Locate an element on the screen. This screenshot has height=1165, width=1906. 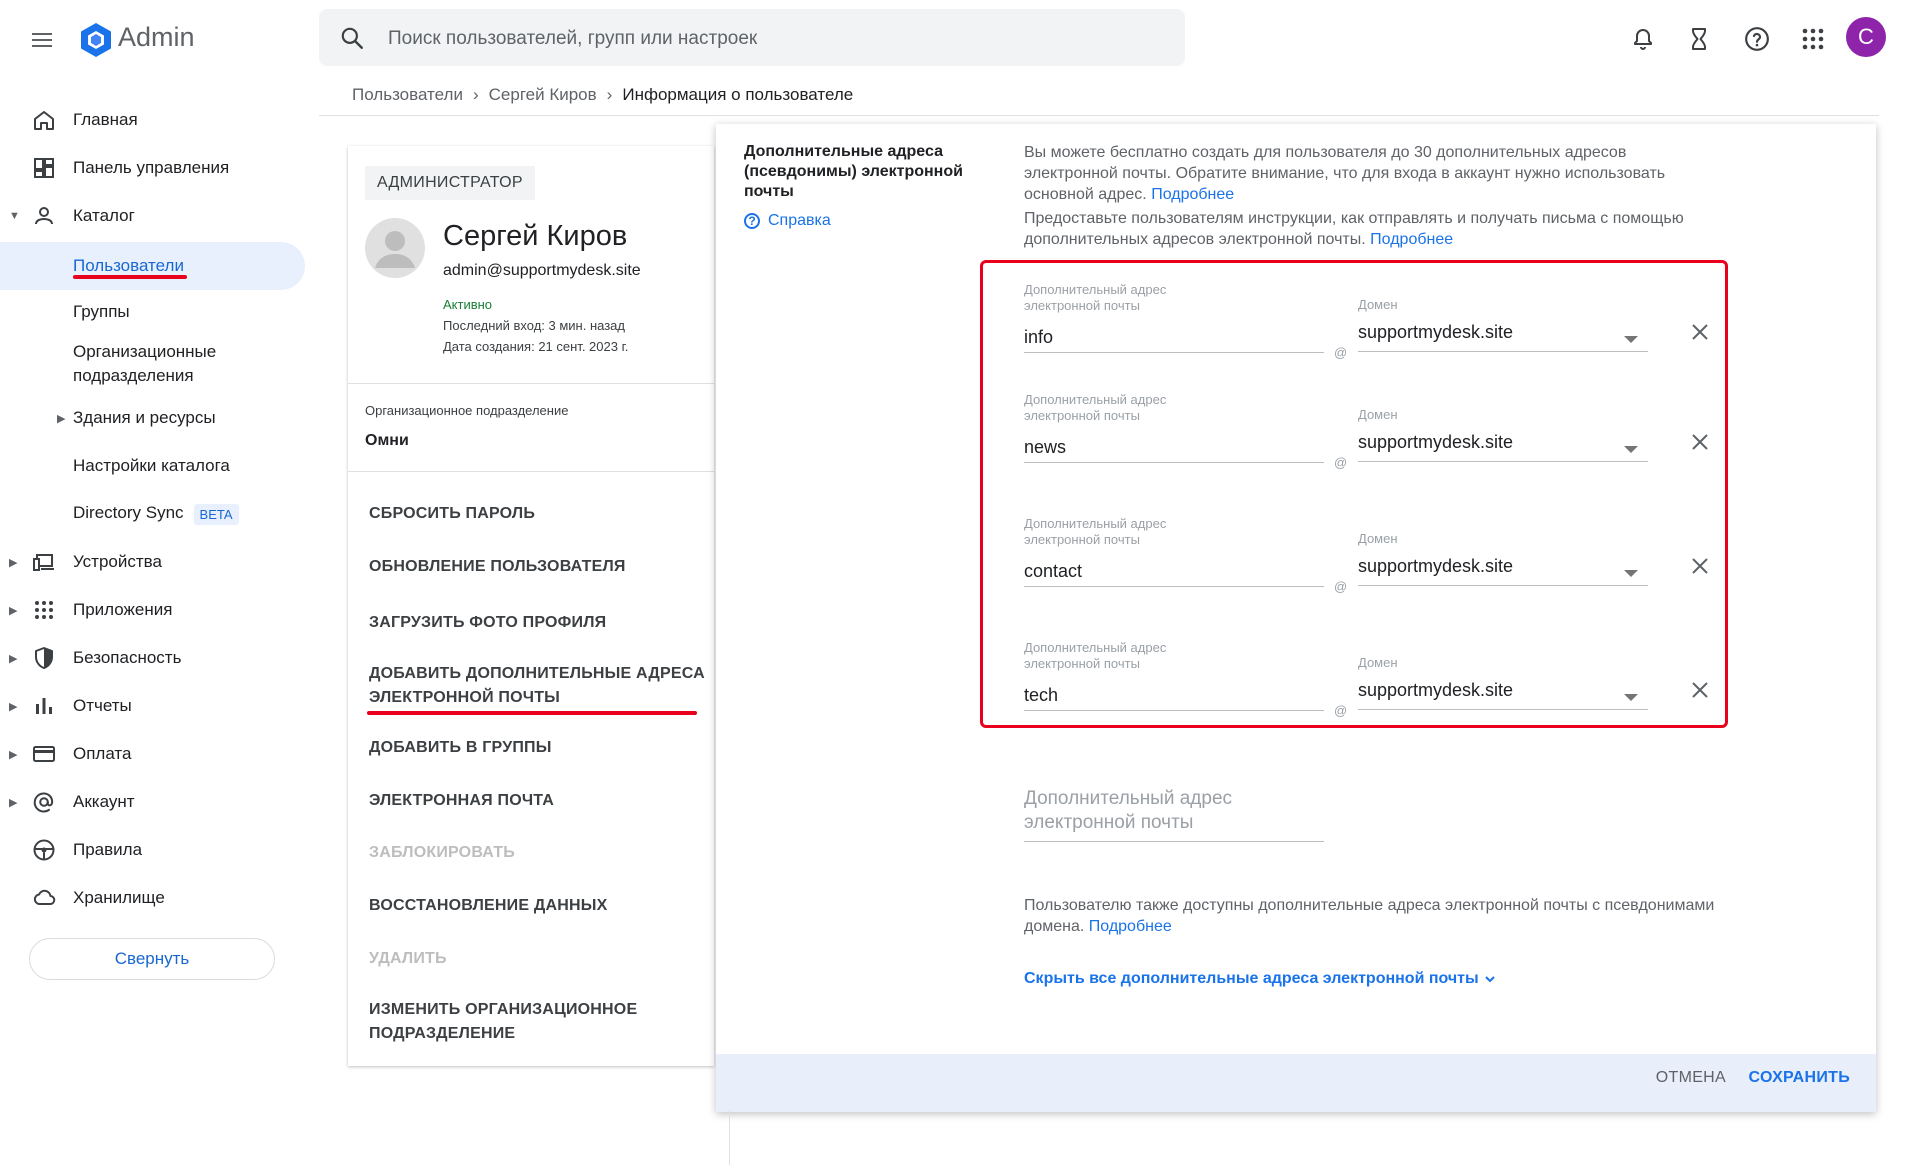
alias-label: Дополнительный адрес электронной почты is located at coordinates (1095, 531).